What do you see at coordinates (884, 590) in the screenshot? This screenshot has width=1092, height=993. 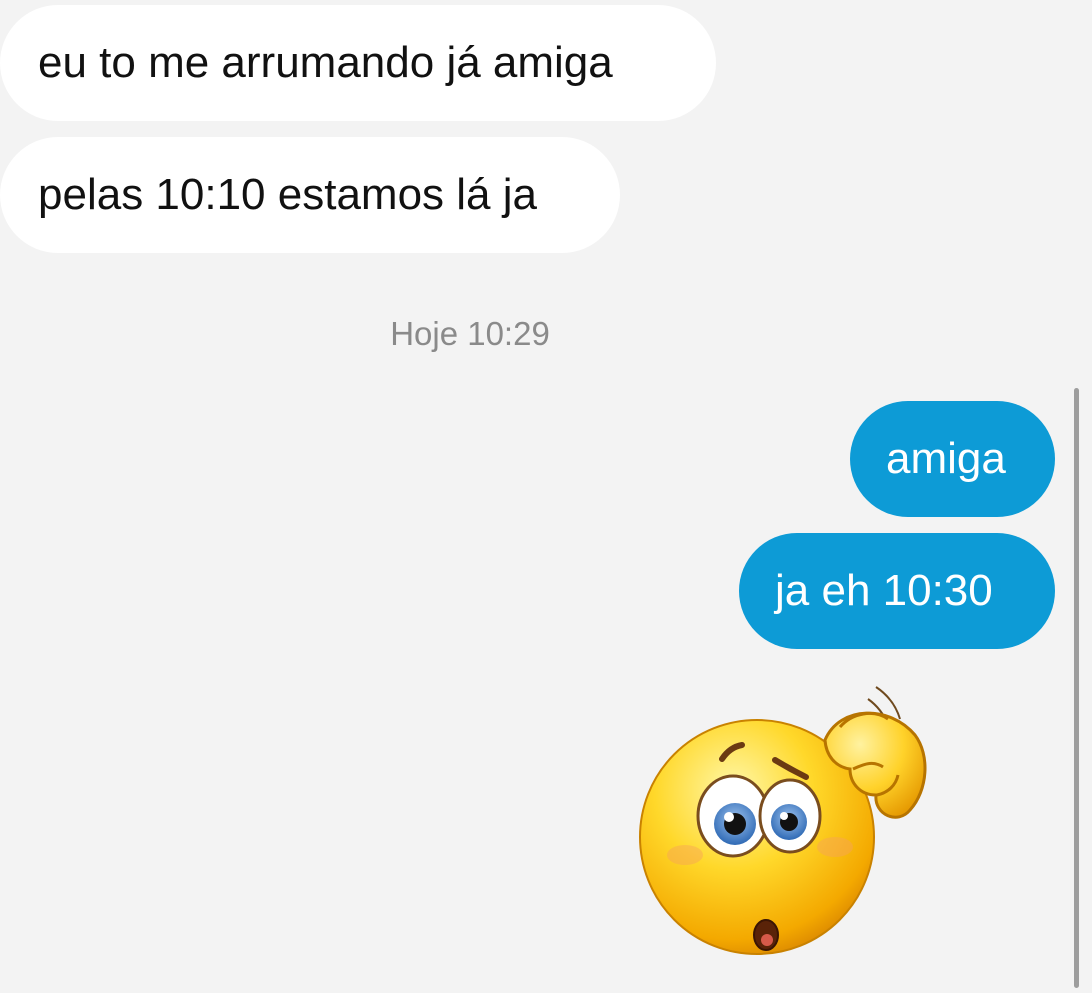 I see `message-text: ja eh 10:30` at bounding box center [884, 590].